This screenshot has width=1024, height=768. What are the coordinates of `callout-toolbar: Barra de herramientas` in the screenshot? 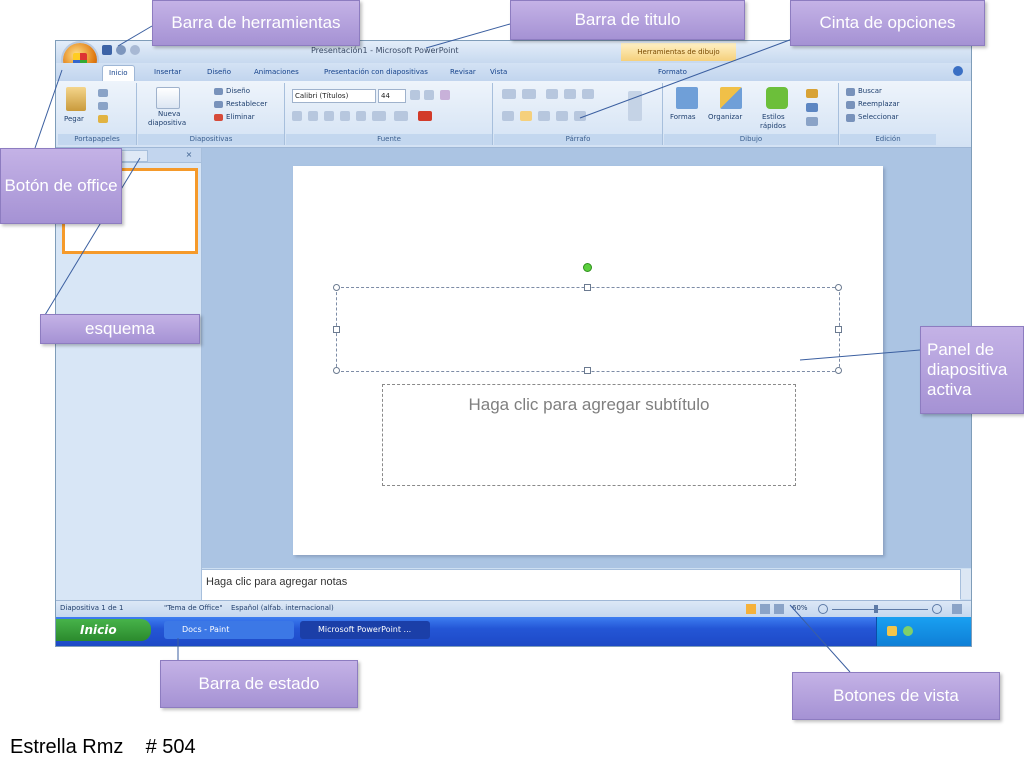 It's located at (256, 23).